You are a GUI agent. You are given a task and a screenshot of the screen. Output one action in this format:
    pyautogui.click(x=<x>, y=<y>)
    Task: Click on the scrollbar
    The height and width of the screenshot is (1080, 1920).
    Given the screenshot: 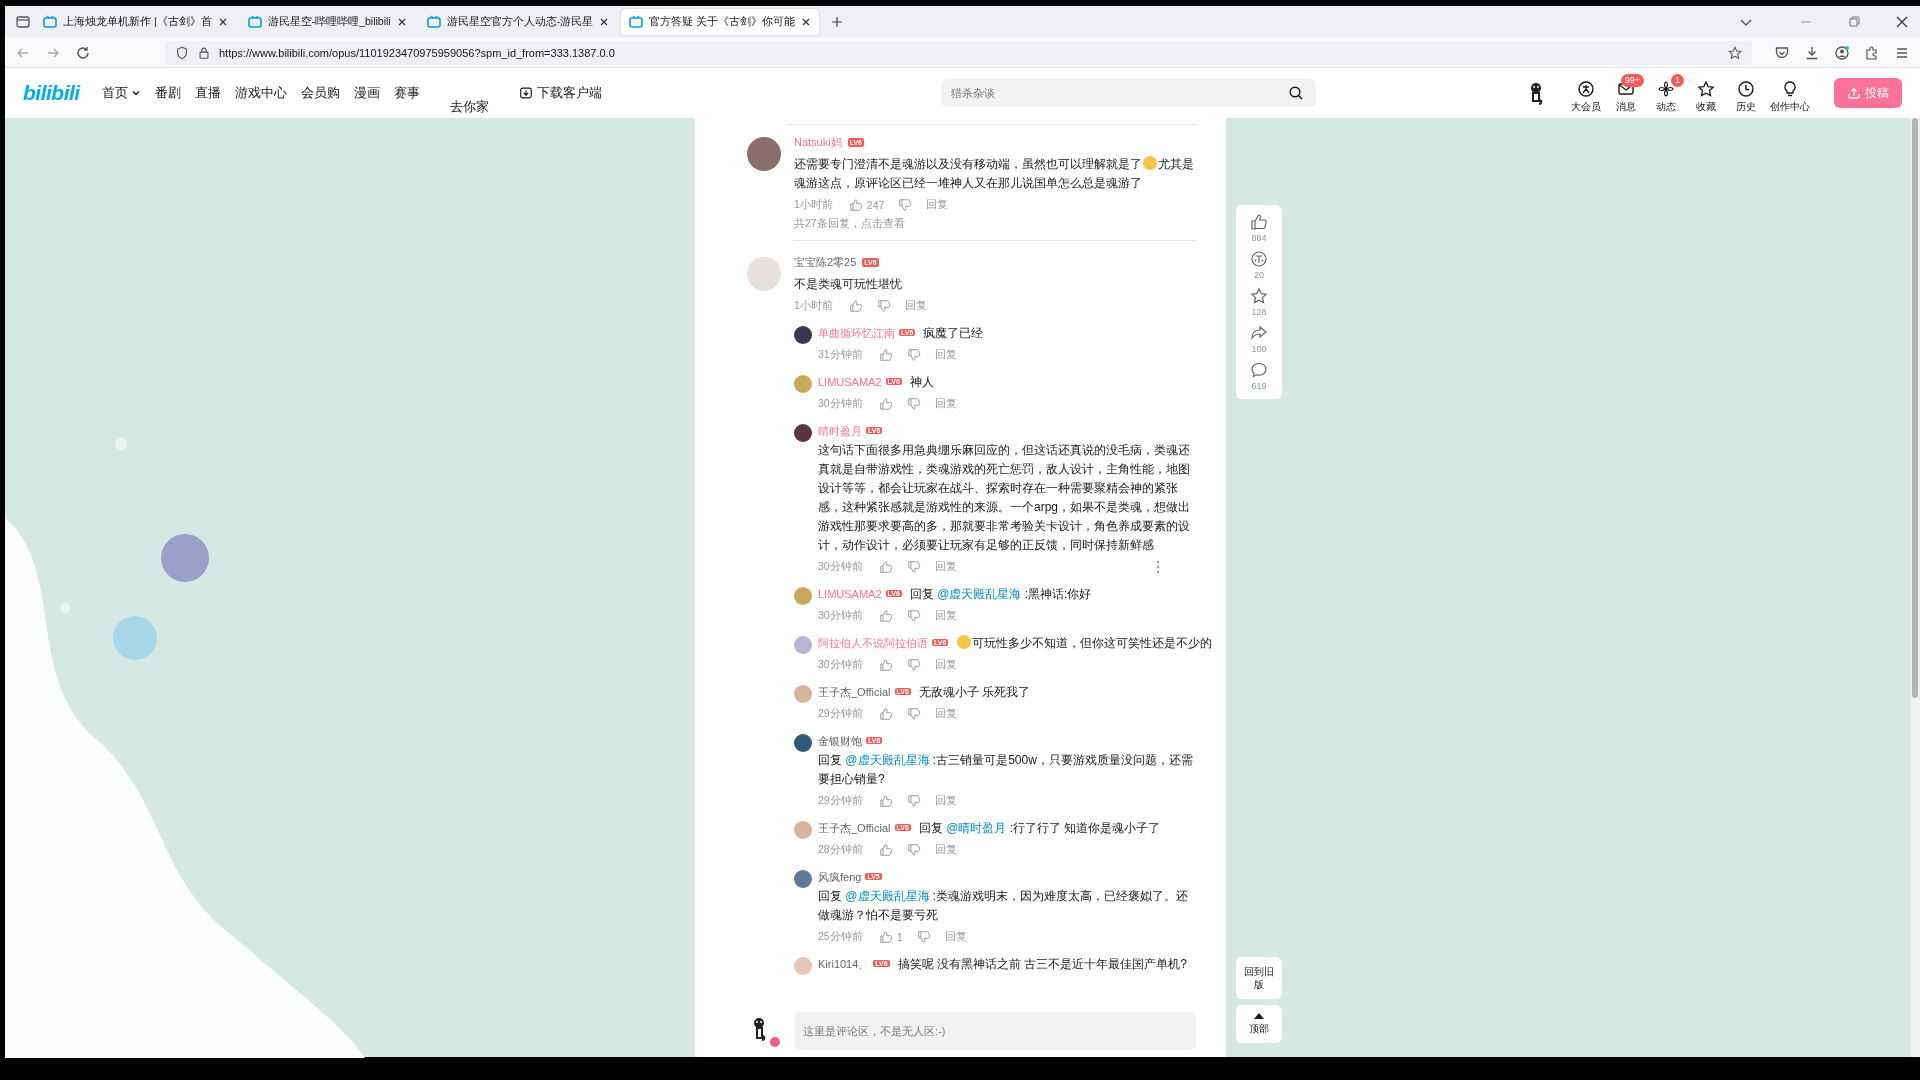 What is the action you would take?
    pyautogui.click(x=1915, y=587)
    